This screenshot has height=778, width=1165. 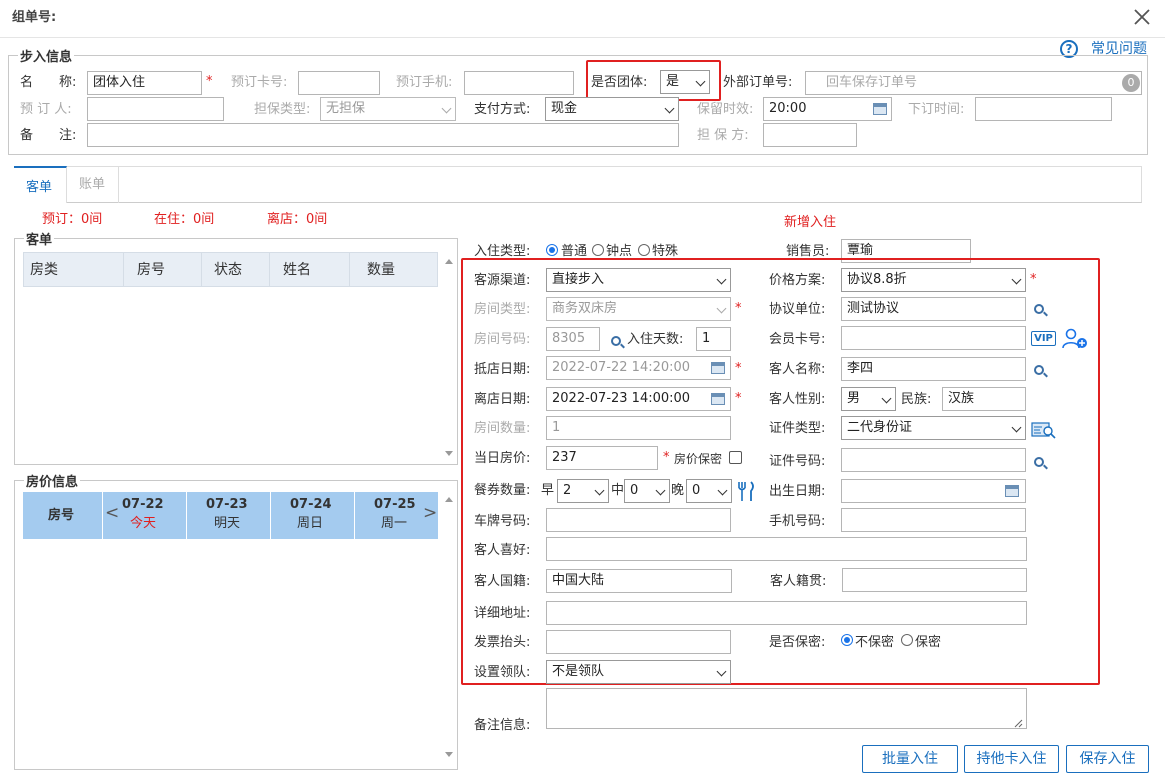 I want to click on room-type-label: 房间类型:, so click(x=502, y=309).